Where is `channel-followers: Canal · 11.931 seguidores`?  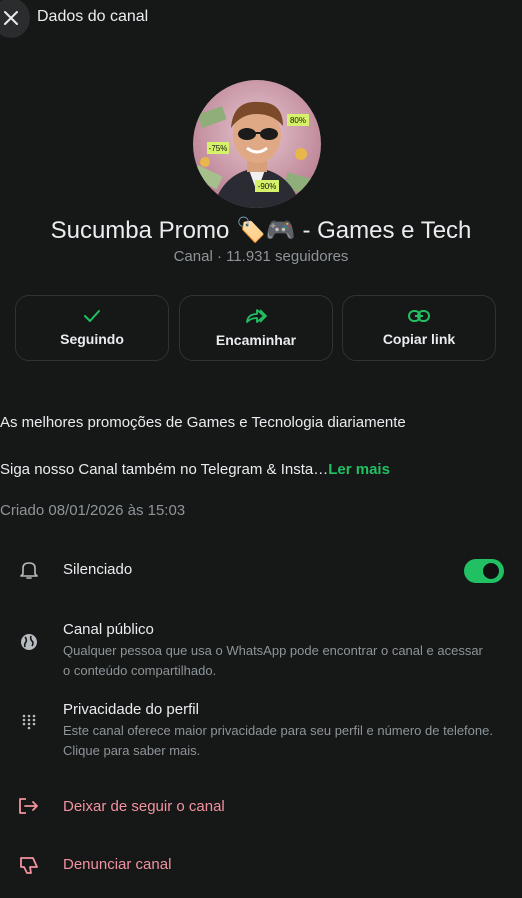
channel-followers: Canal · 11.931 seguidores is located at coordinates (261, 256).